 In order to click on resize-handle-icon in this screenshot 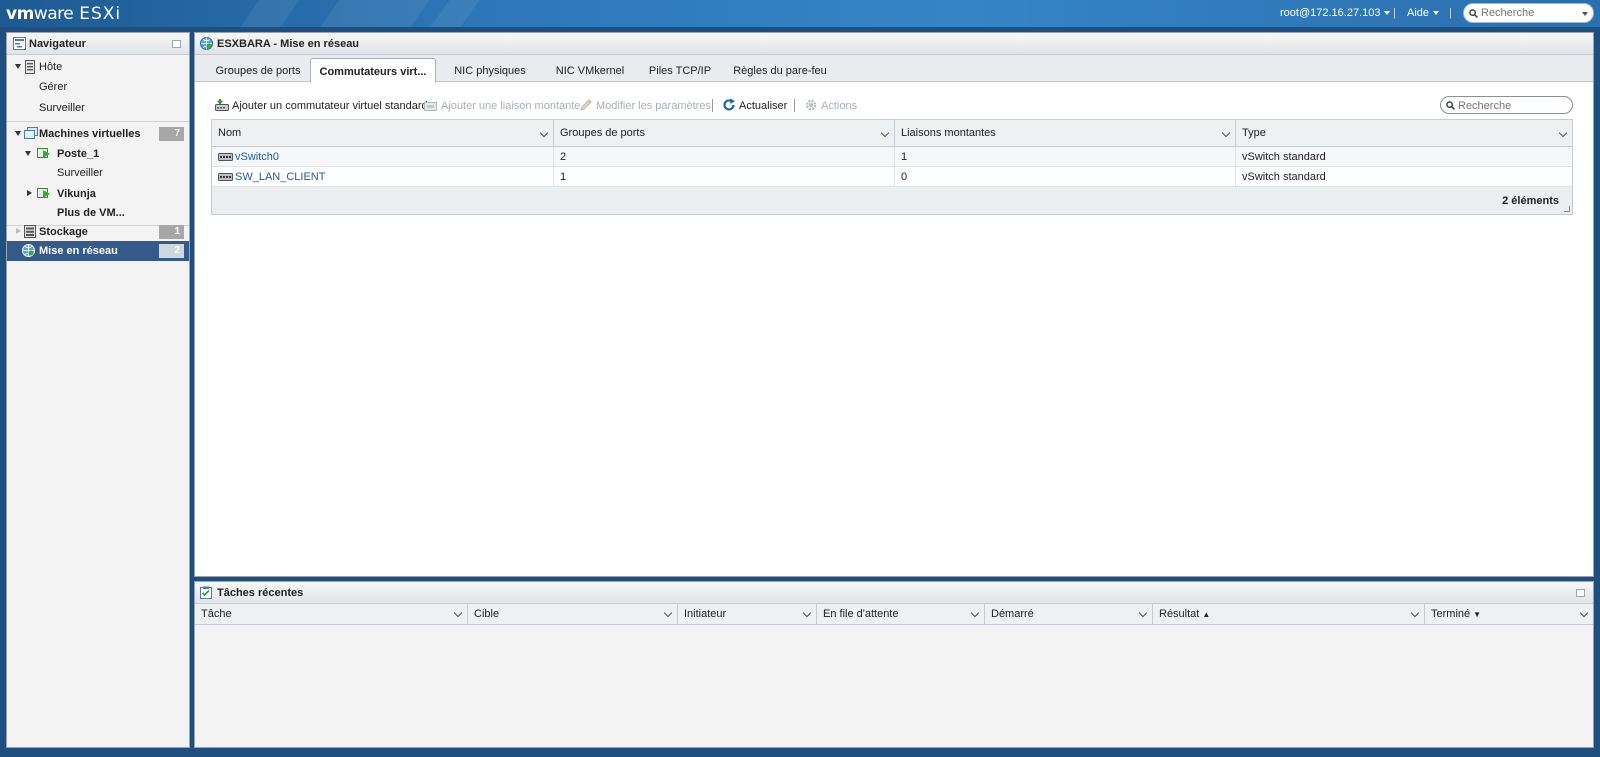, I will do `click(1567, 209)`.